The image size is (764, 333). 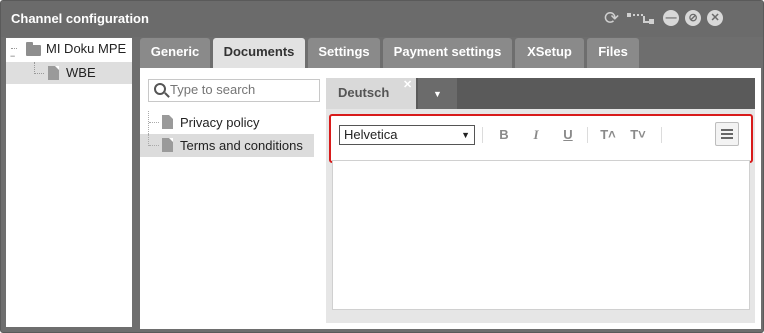 What do you see at coordinates (447, 53) in the screenshot?
I see `tab-payment-settings: Payment settings` at bounding box center [447, 53].